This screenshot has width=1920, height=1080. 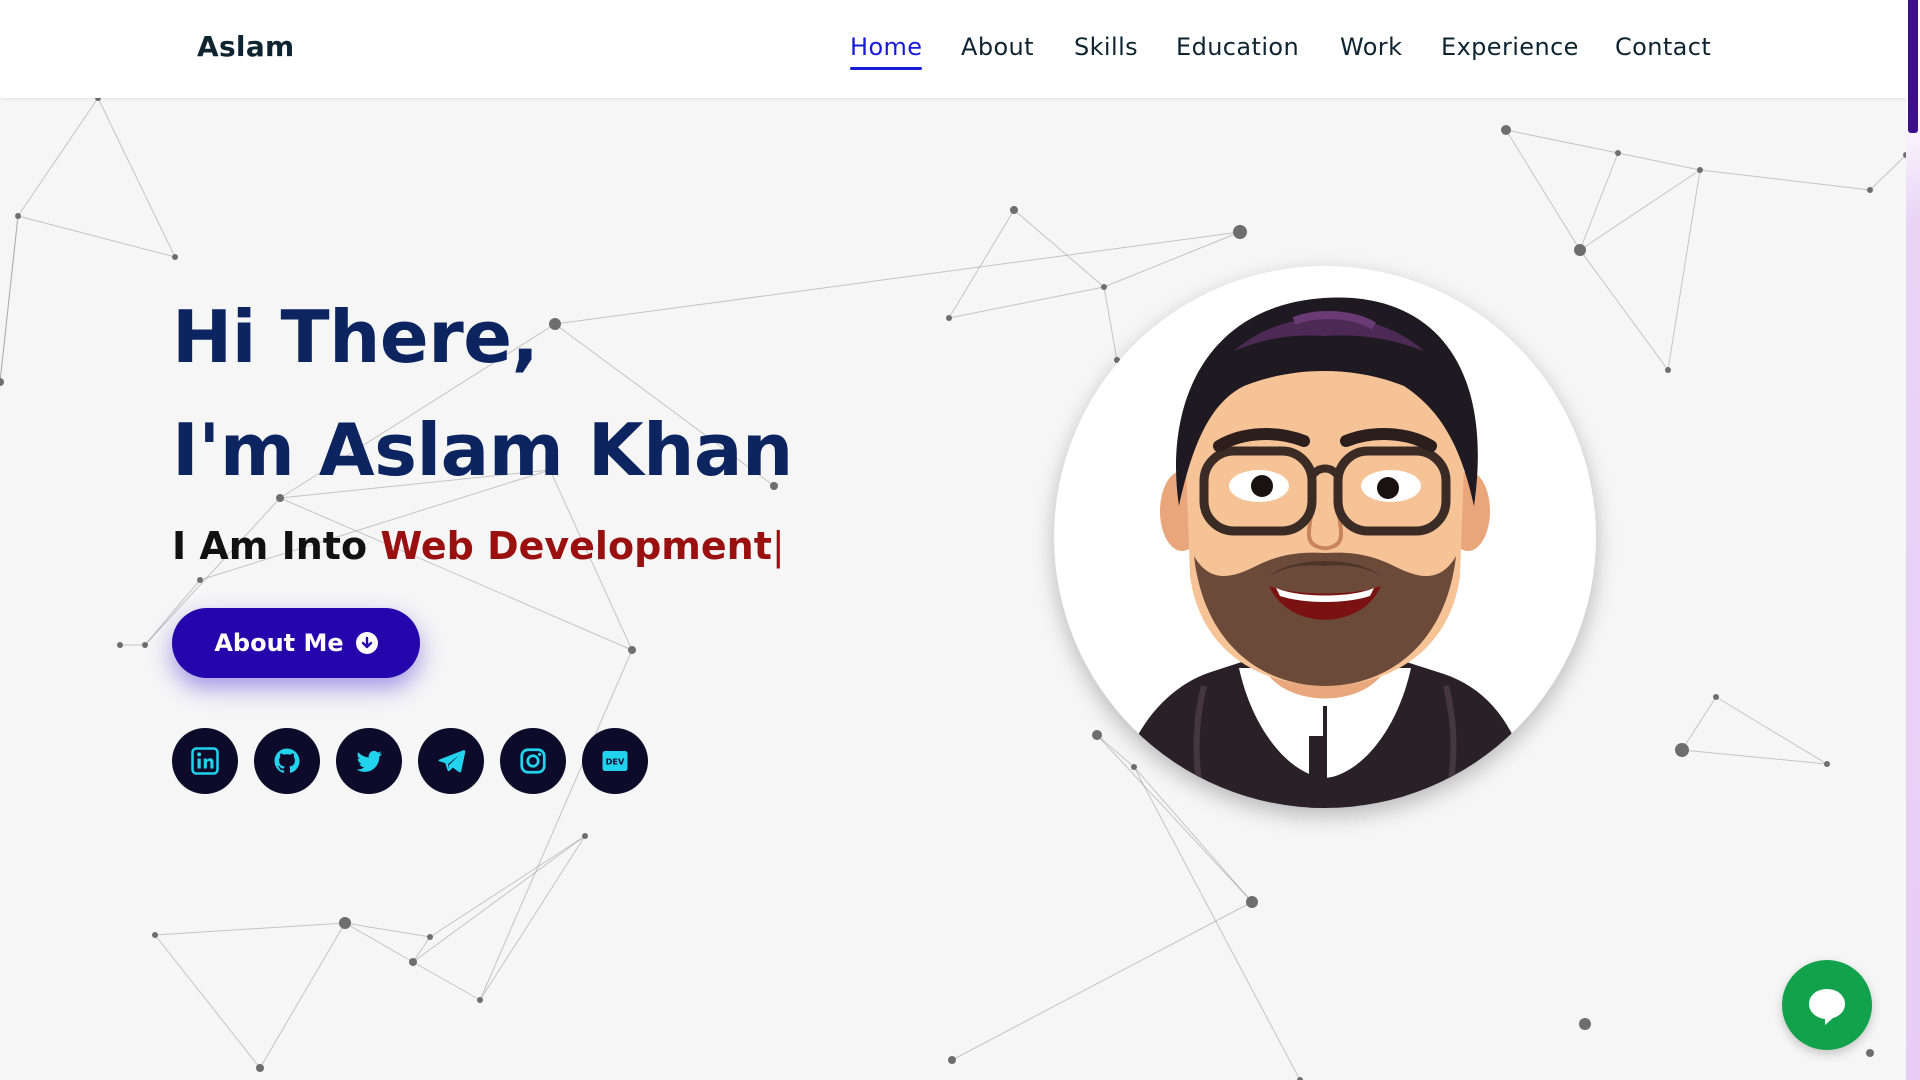 What do you see at coordinates (1371, 47) in the screenshot?
I see `nav-work: Work` at bounding box center [1371, 47].